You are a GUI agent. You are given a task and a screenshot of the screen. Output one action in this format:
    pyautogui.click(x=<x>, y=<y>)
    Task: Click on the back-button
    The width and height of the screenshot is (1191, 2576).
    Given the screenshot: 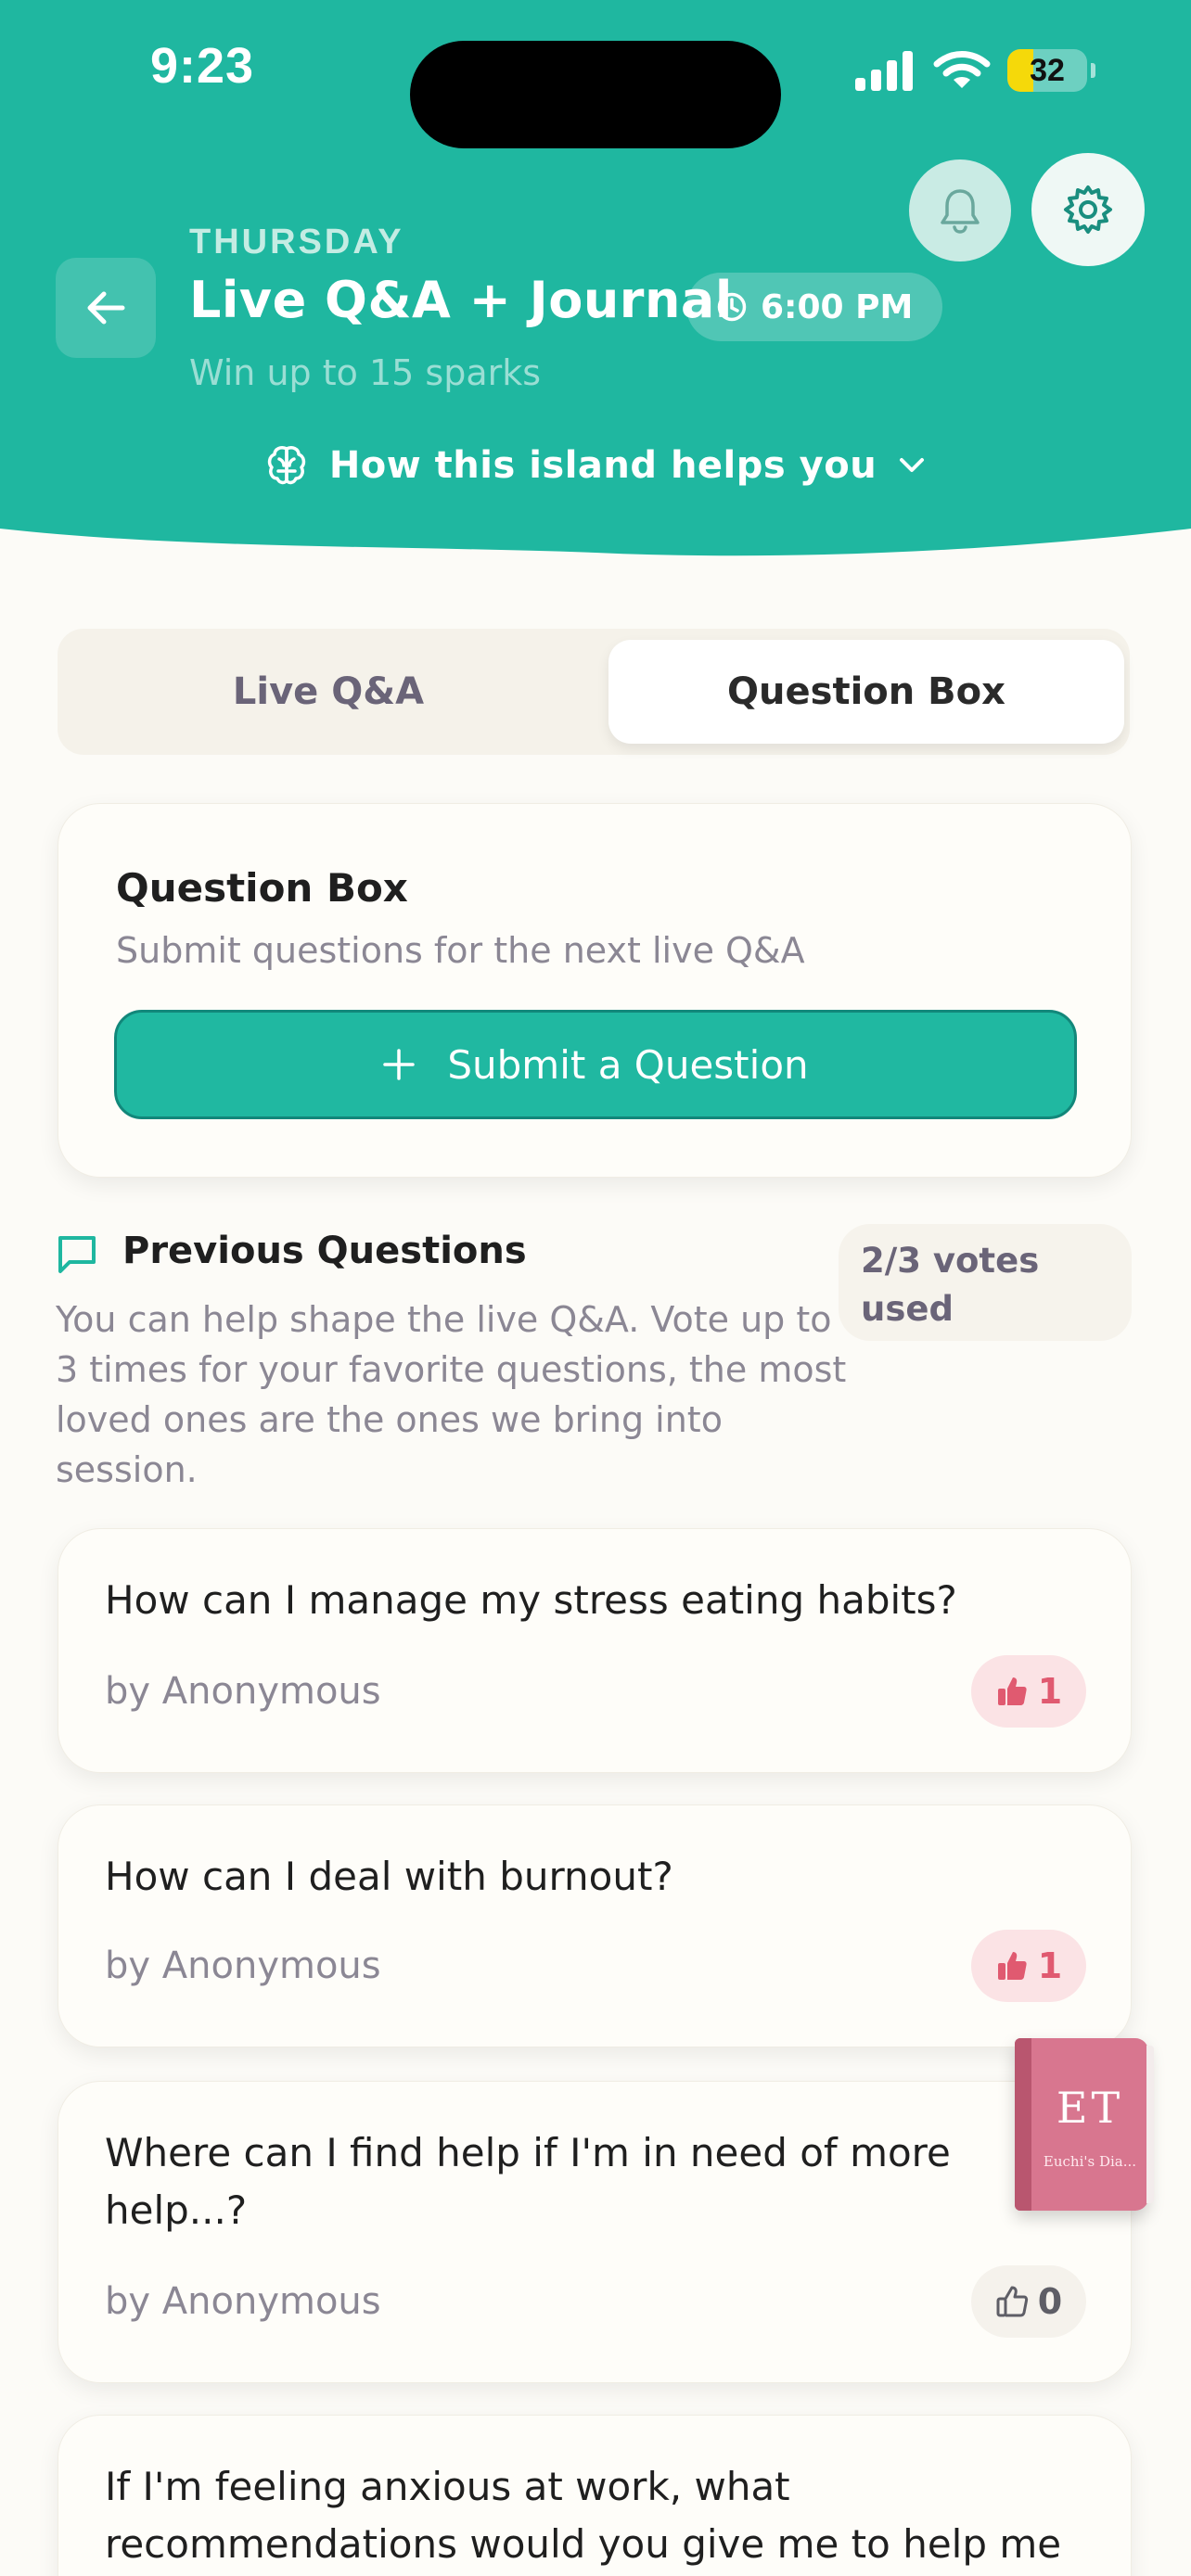 What is the action you would take?
    pyautogui.click(x=106, y=308)
    